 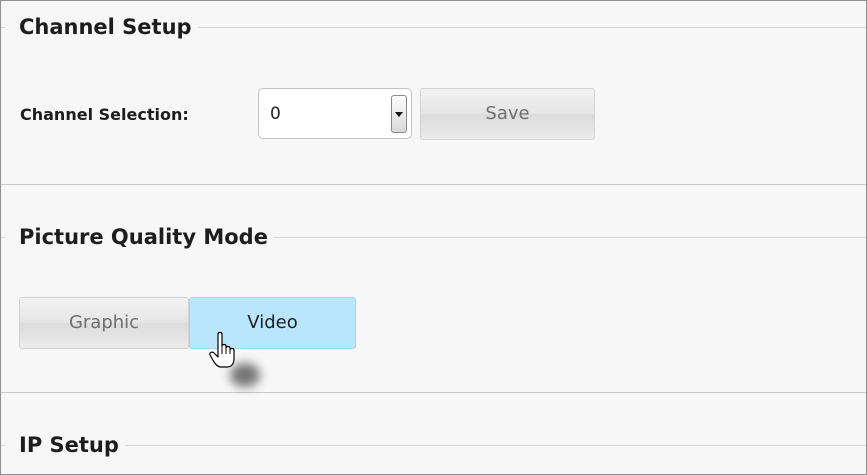 I want to click on save-button: Save, so click(x=507, y=114).